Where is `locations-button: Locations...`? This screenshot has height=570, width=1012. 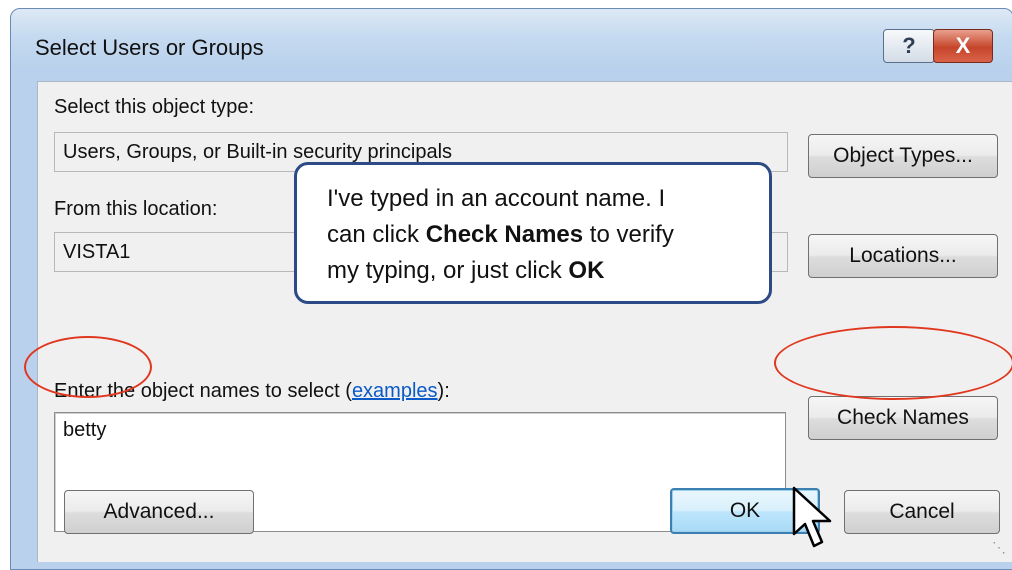
locations-button: Locations... is located at coordinates (903, 256).